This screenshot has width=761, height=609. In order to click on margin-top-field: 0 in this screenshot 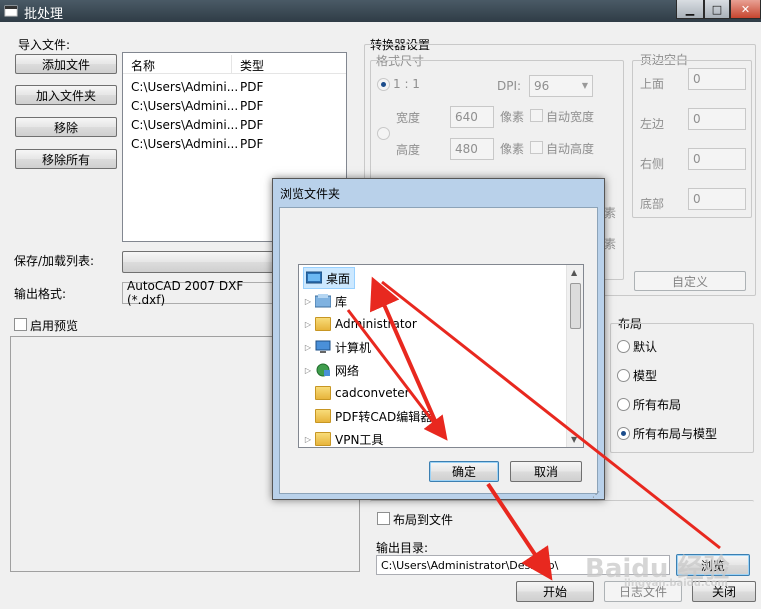, I will do `click(717, 79)`.